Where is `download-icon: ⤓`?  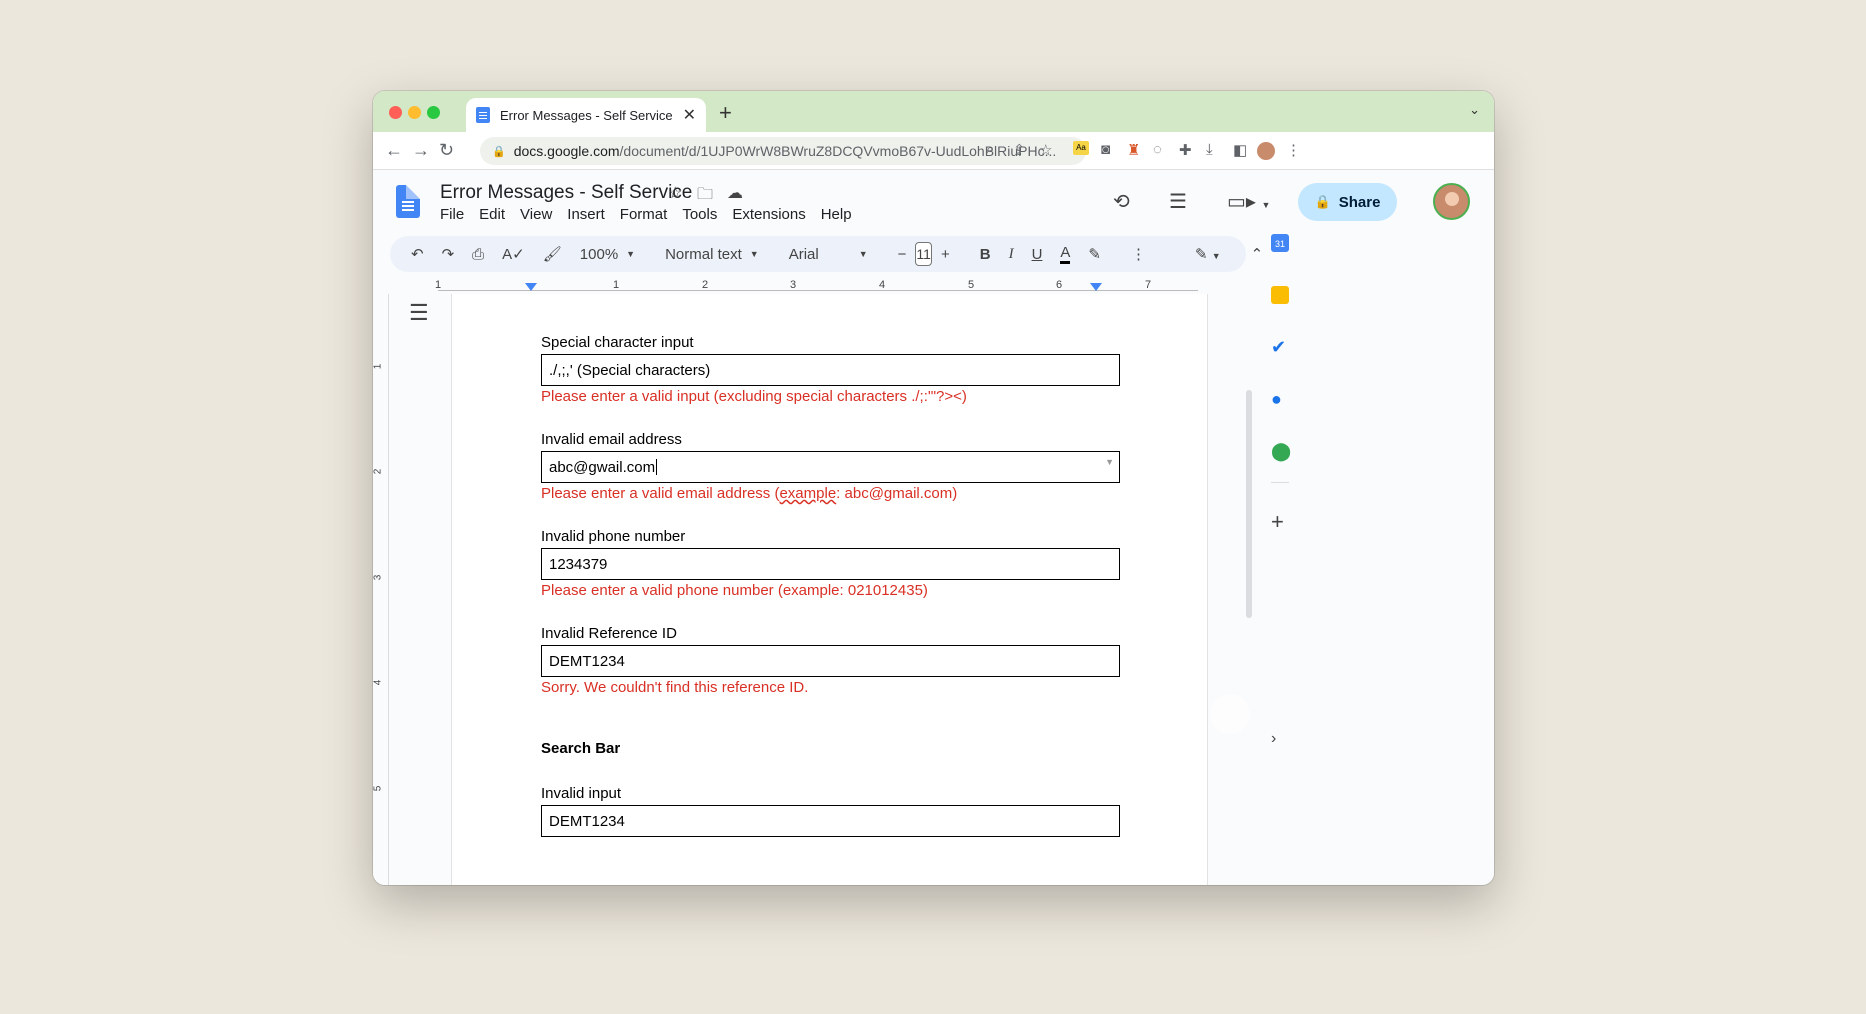
download-icon: ⤓ is located at coordinates (1209, 149).